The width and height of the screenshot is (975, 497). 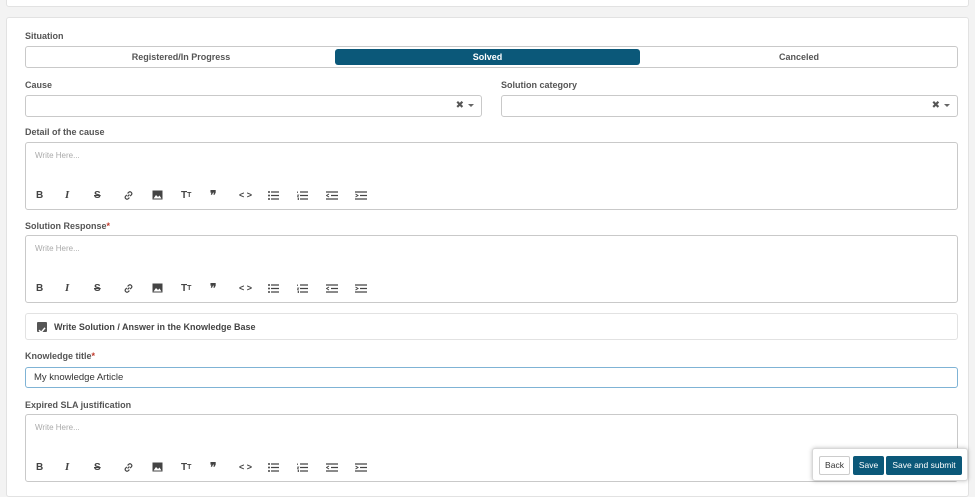 I want to click on cause-select: ✖, so click(x=253, y=106).